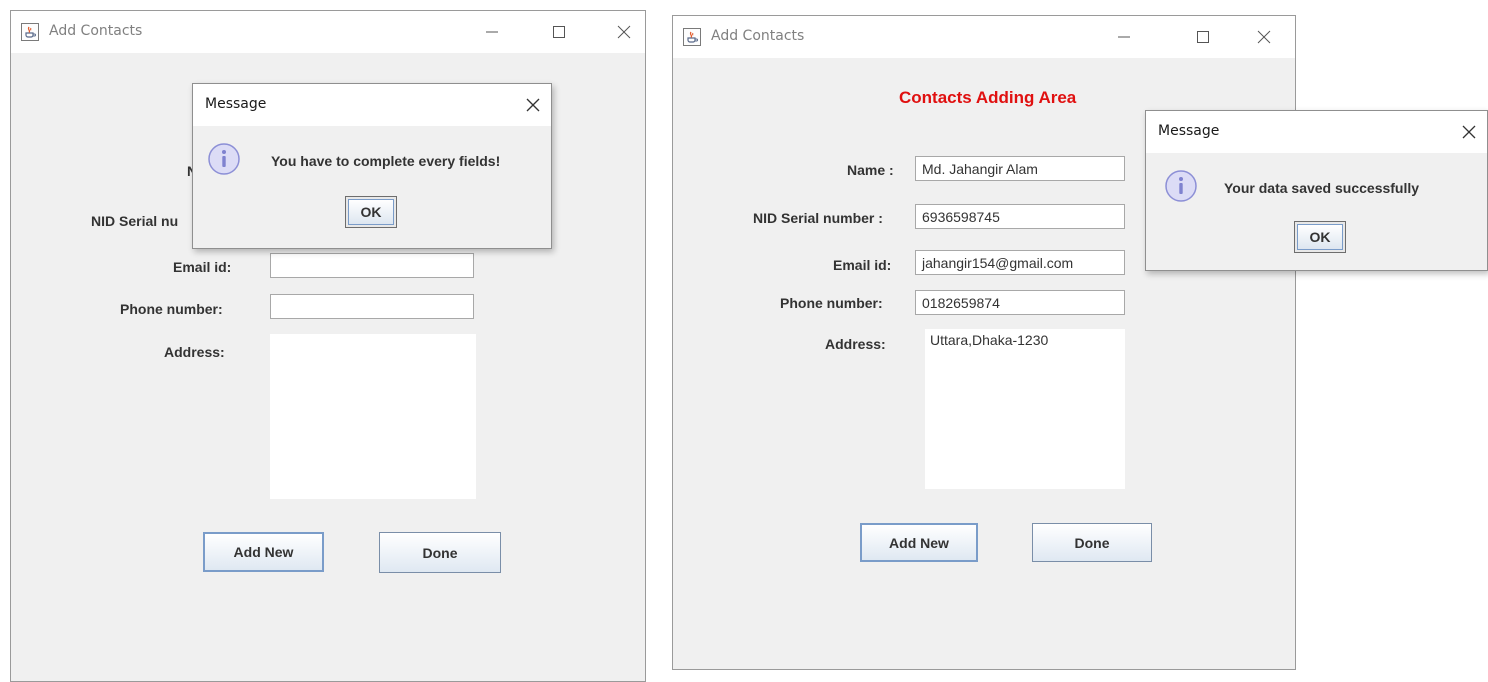 The height and width of the screenshot is (682, 1488). Describe the element at coordinates (988, 97) in the screenshot. I see `page-title: Contacts Adding Area` at that location.